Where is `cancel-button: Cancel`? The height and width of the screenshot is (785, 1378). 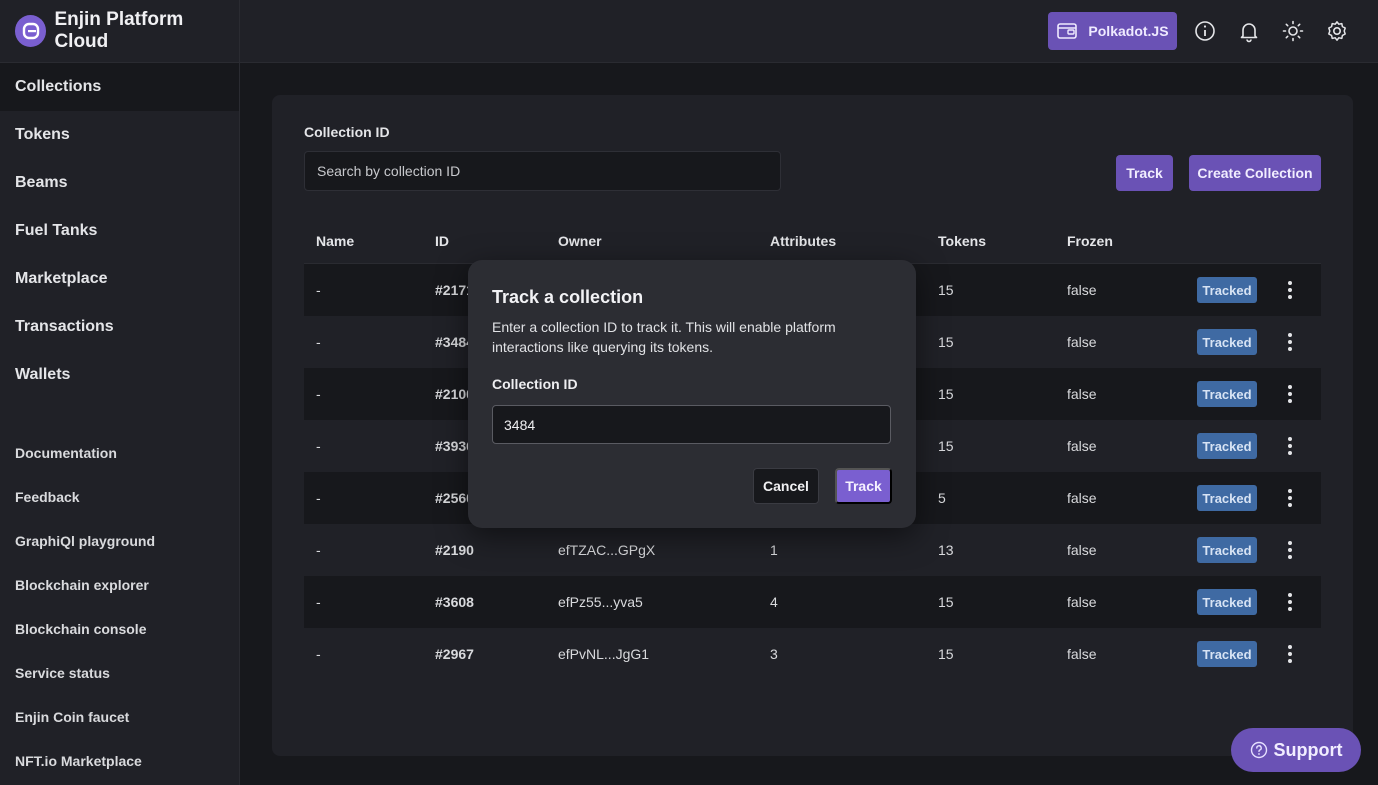 cancel-button: Cancel is located at coordinates (786, 486).